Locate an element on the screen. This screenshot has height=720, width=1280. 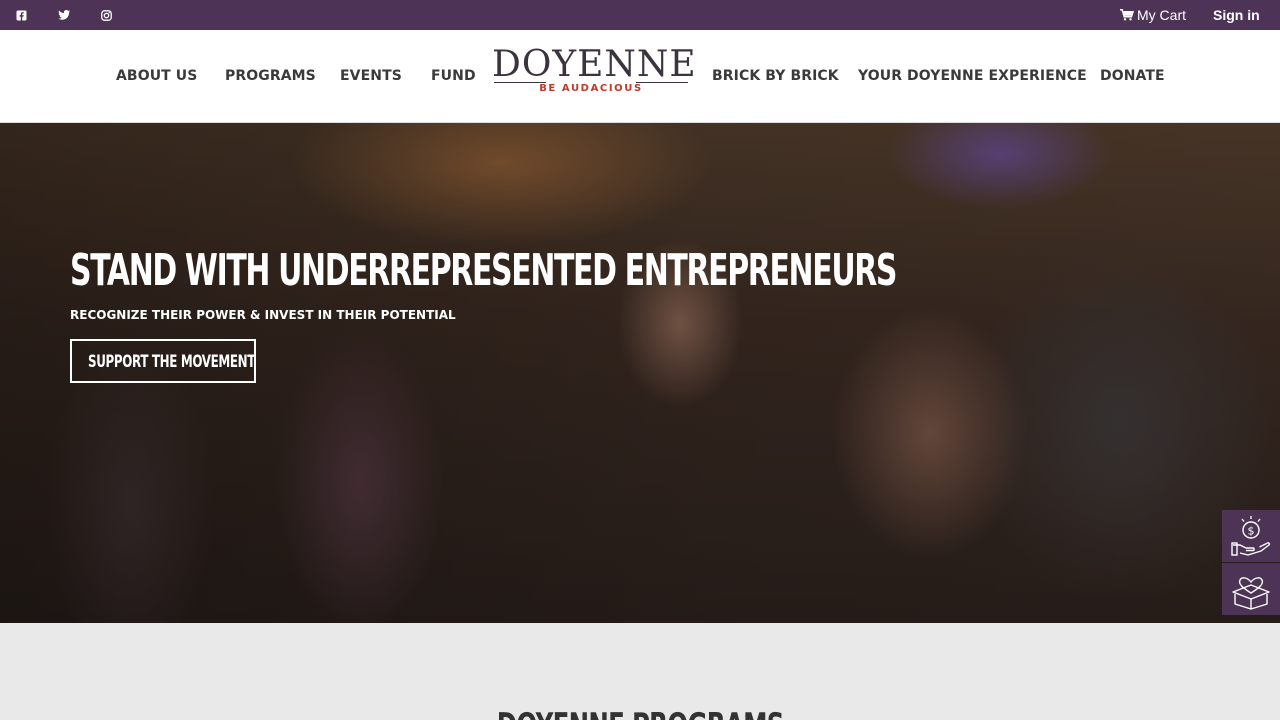
top-bar: My Cart Sign in is located at coordinates (640, 15).